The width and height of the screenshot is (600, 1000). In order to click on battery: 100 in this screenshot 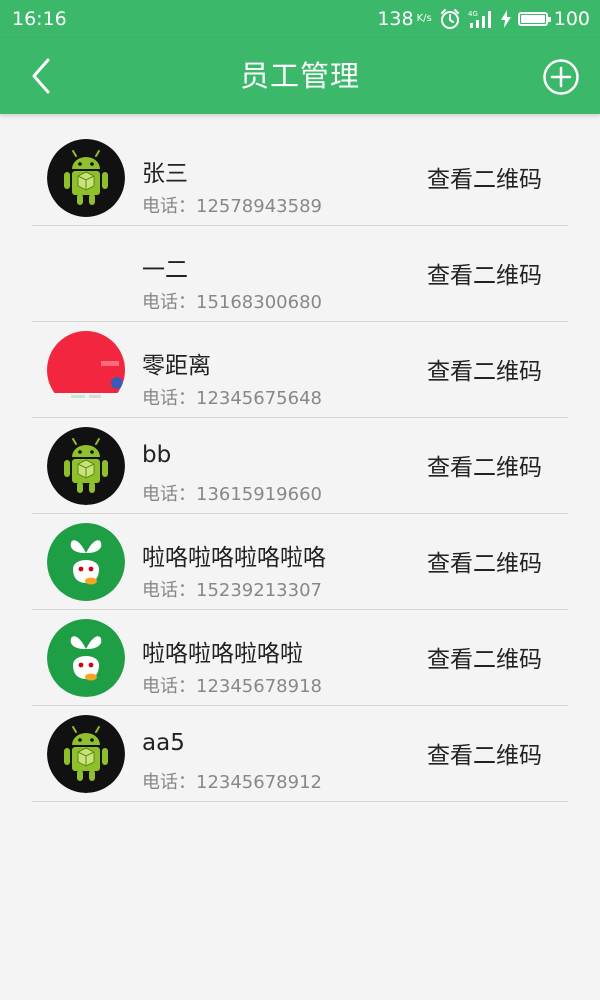, I will do `click(553, 19)`.